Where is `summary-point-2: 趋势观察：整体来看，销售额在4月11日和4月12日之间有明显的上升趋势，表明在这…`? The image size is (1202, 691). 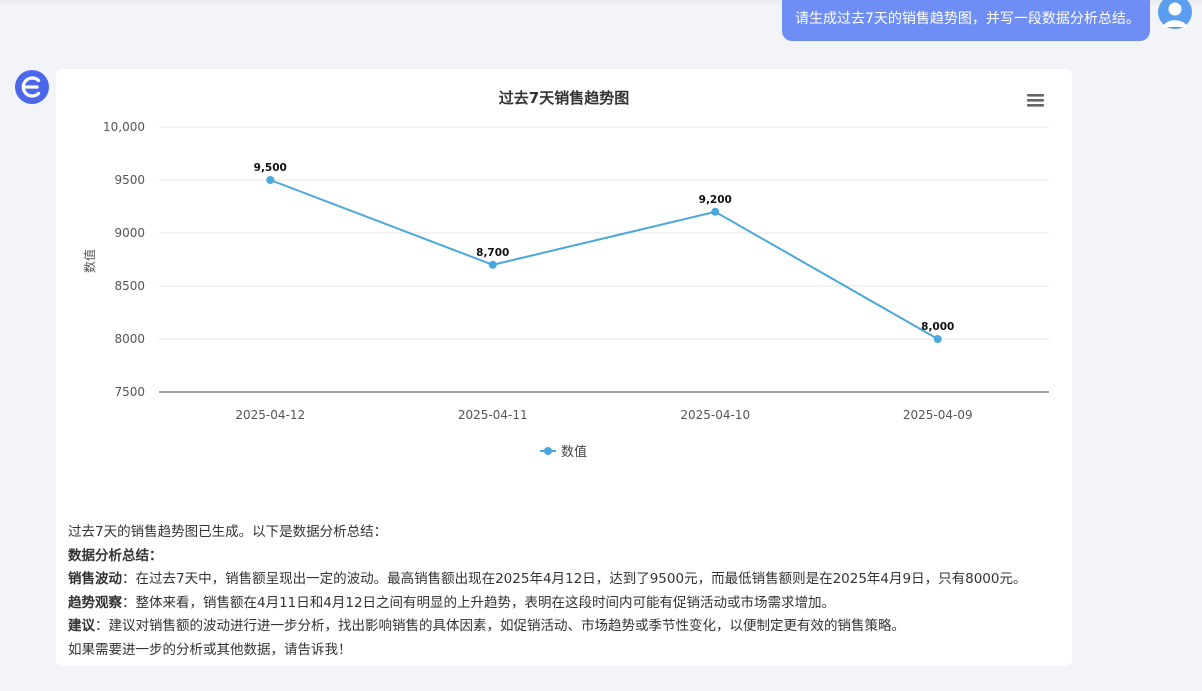 summary-point-2: 趋势观察：整体来看，销售额在4月11日和4月12日之间有明显的上升趋势，表明在这… is located at coordinates (568, 604).